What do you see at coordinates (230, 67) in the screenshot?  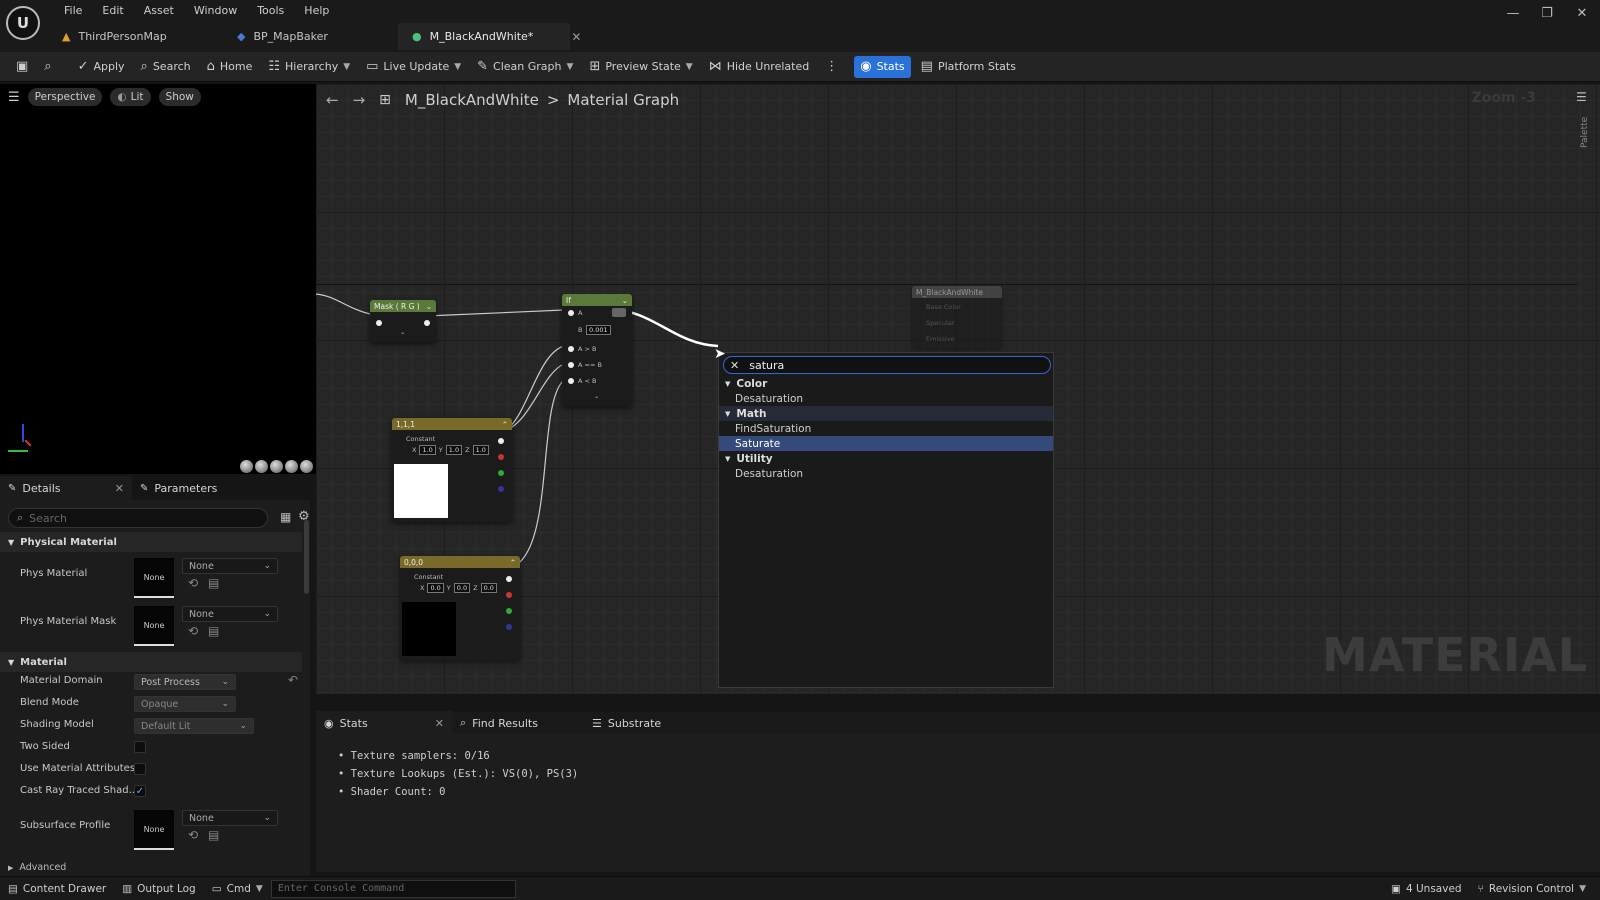 I see `home-button: ⌂ Home` at bounding box center [230, 67].